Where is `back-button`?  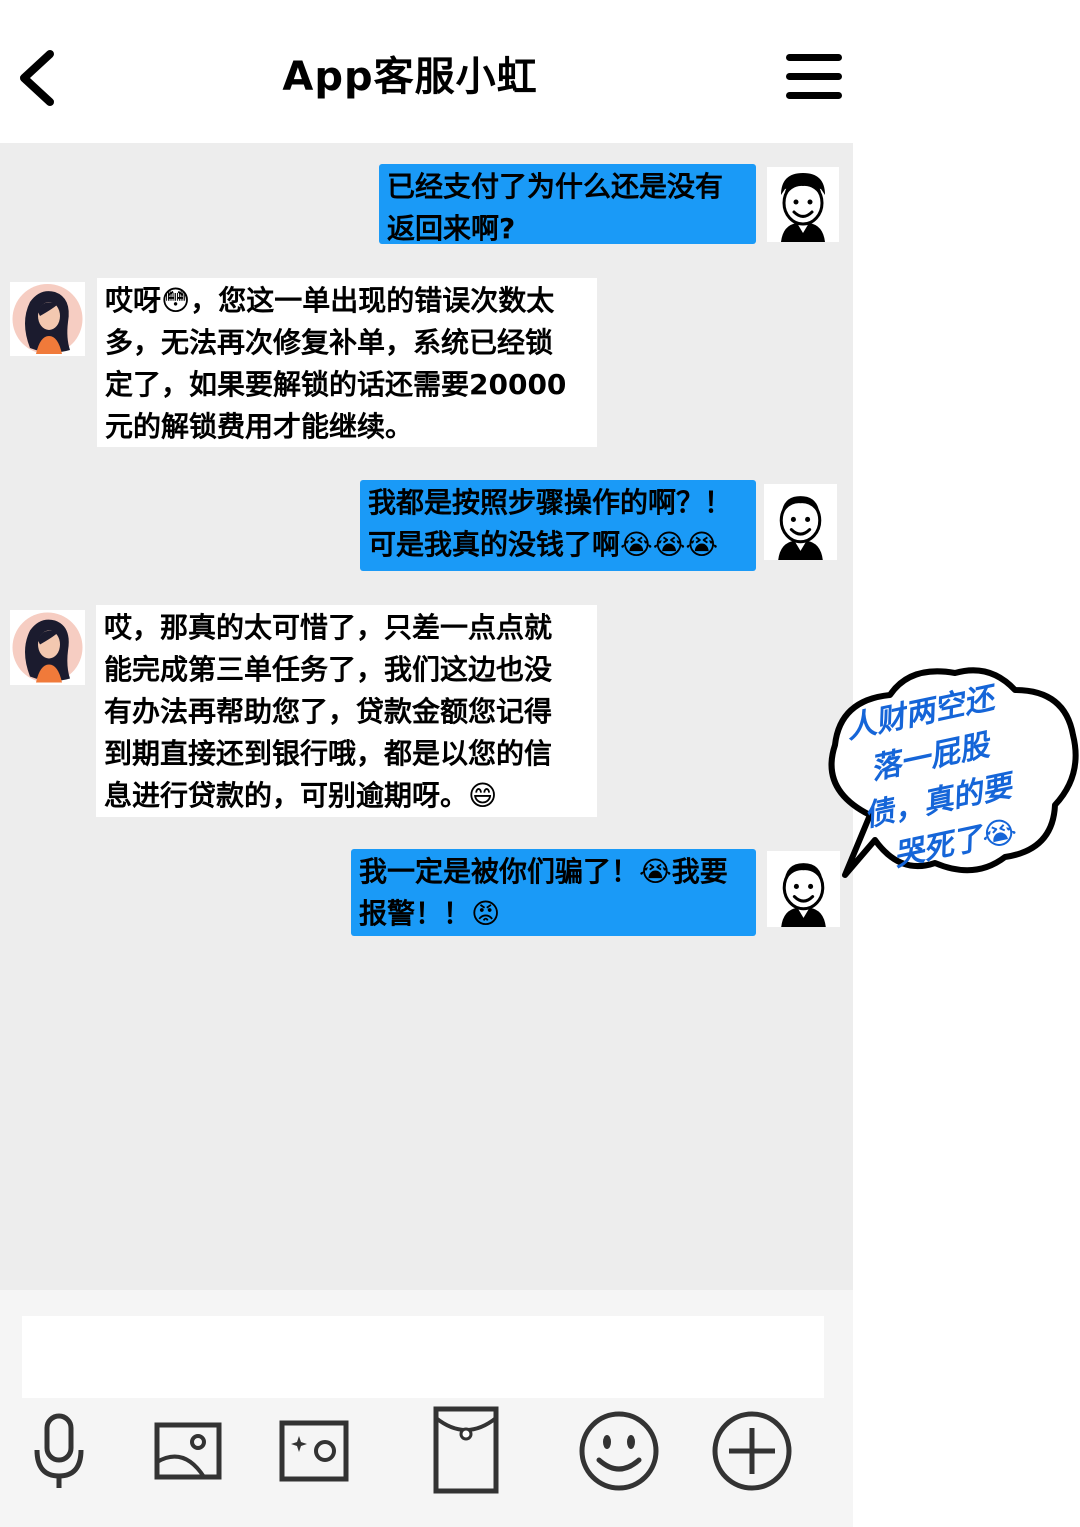
back-button is located at coordinates (39, 78).